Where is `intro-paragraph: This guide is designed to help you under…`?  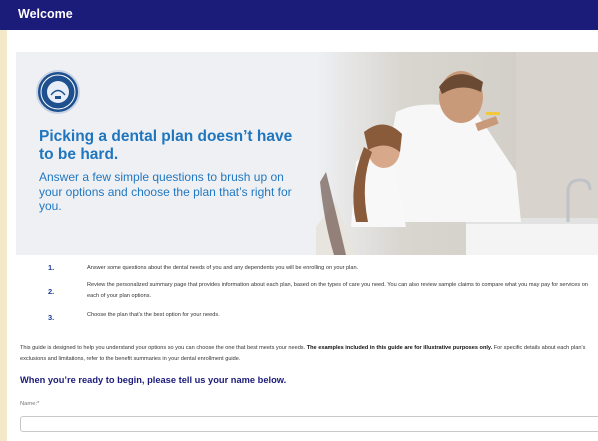
intro-paragraph: This guide is designed to help you under… is located at coordinates (309, 353).